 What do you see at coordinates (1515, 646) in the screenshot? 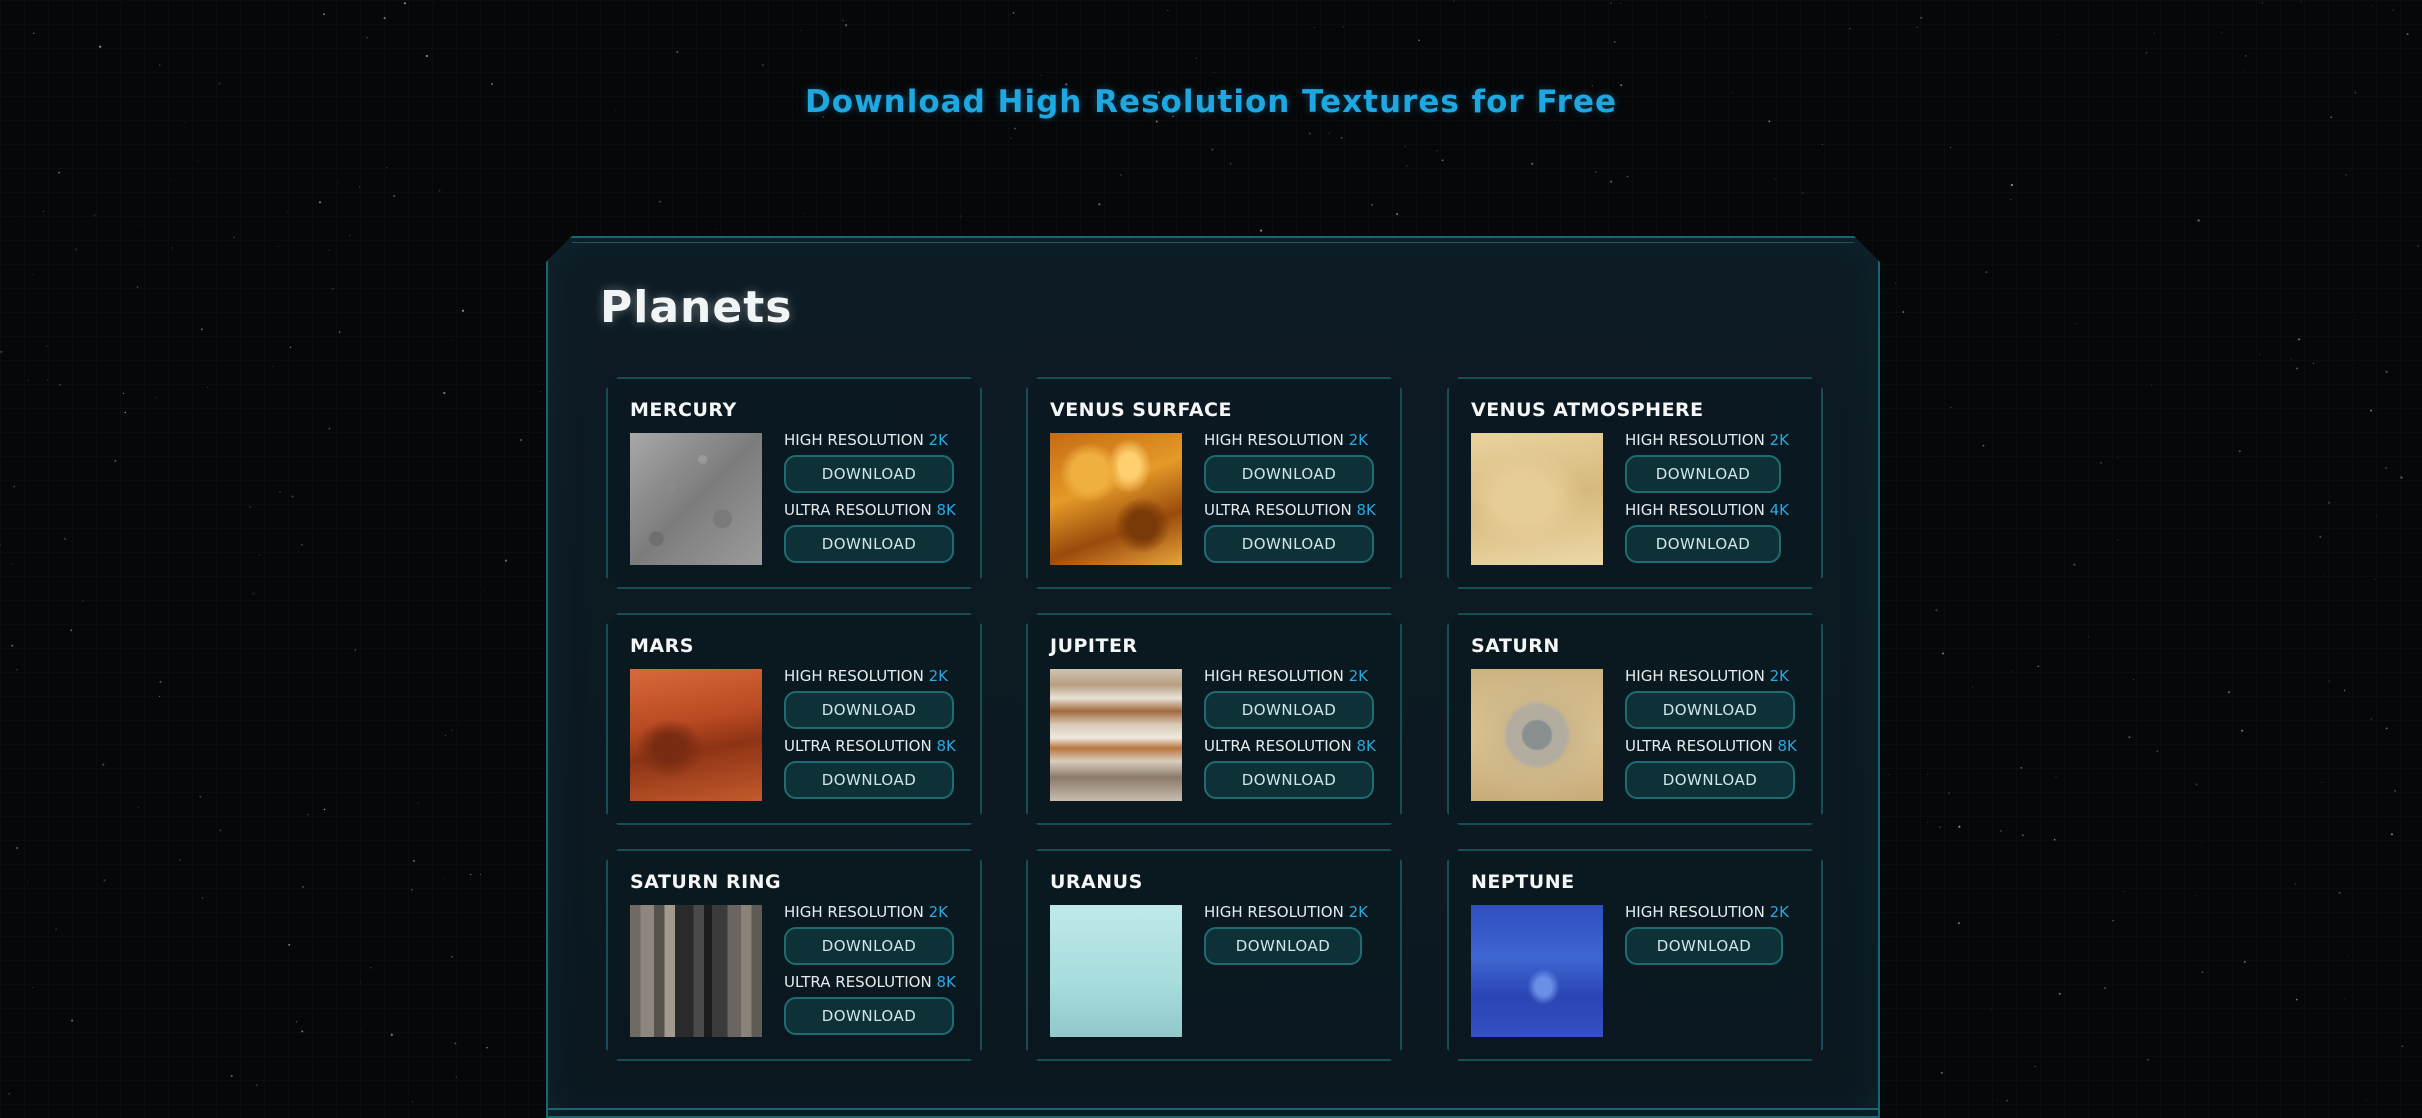
I see `card-title: SATURN` at bounding box center [1515, 646].